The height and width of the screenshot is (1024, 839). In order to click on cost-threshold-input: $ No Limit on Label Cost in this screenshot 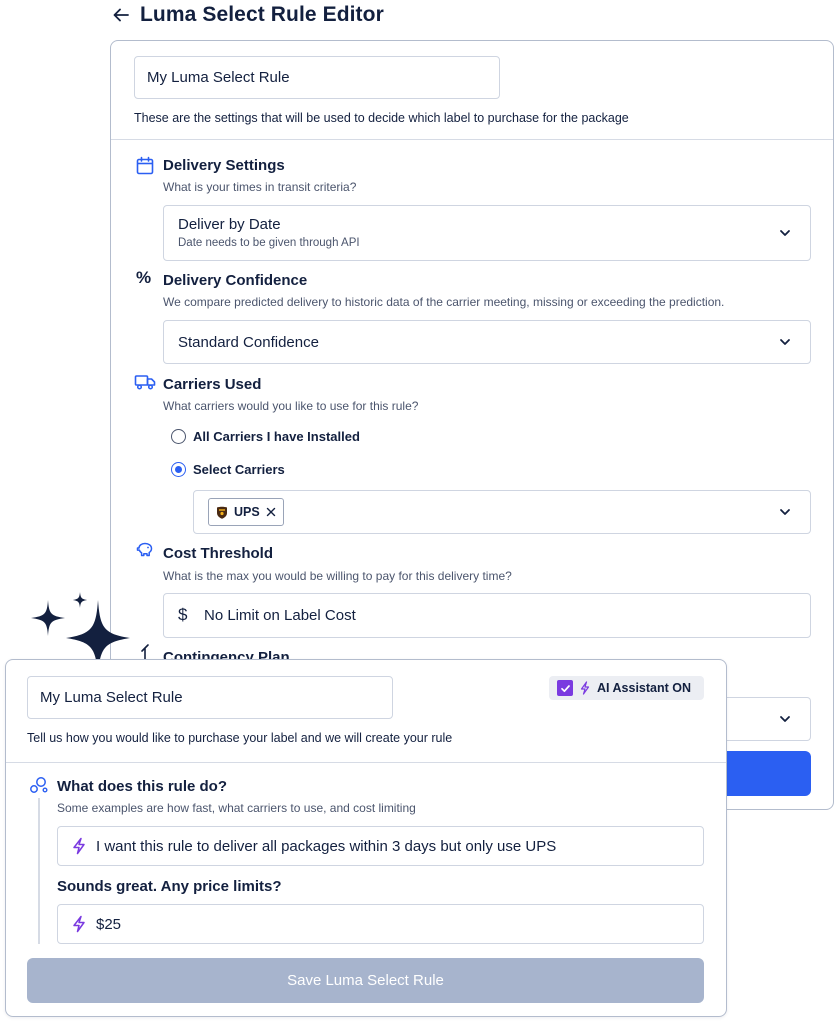, I will do `click(487, 615)`.